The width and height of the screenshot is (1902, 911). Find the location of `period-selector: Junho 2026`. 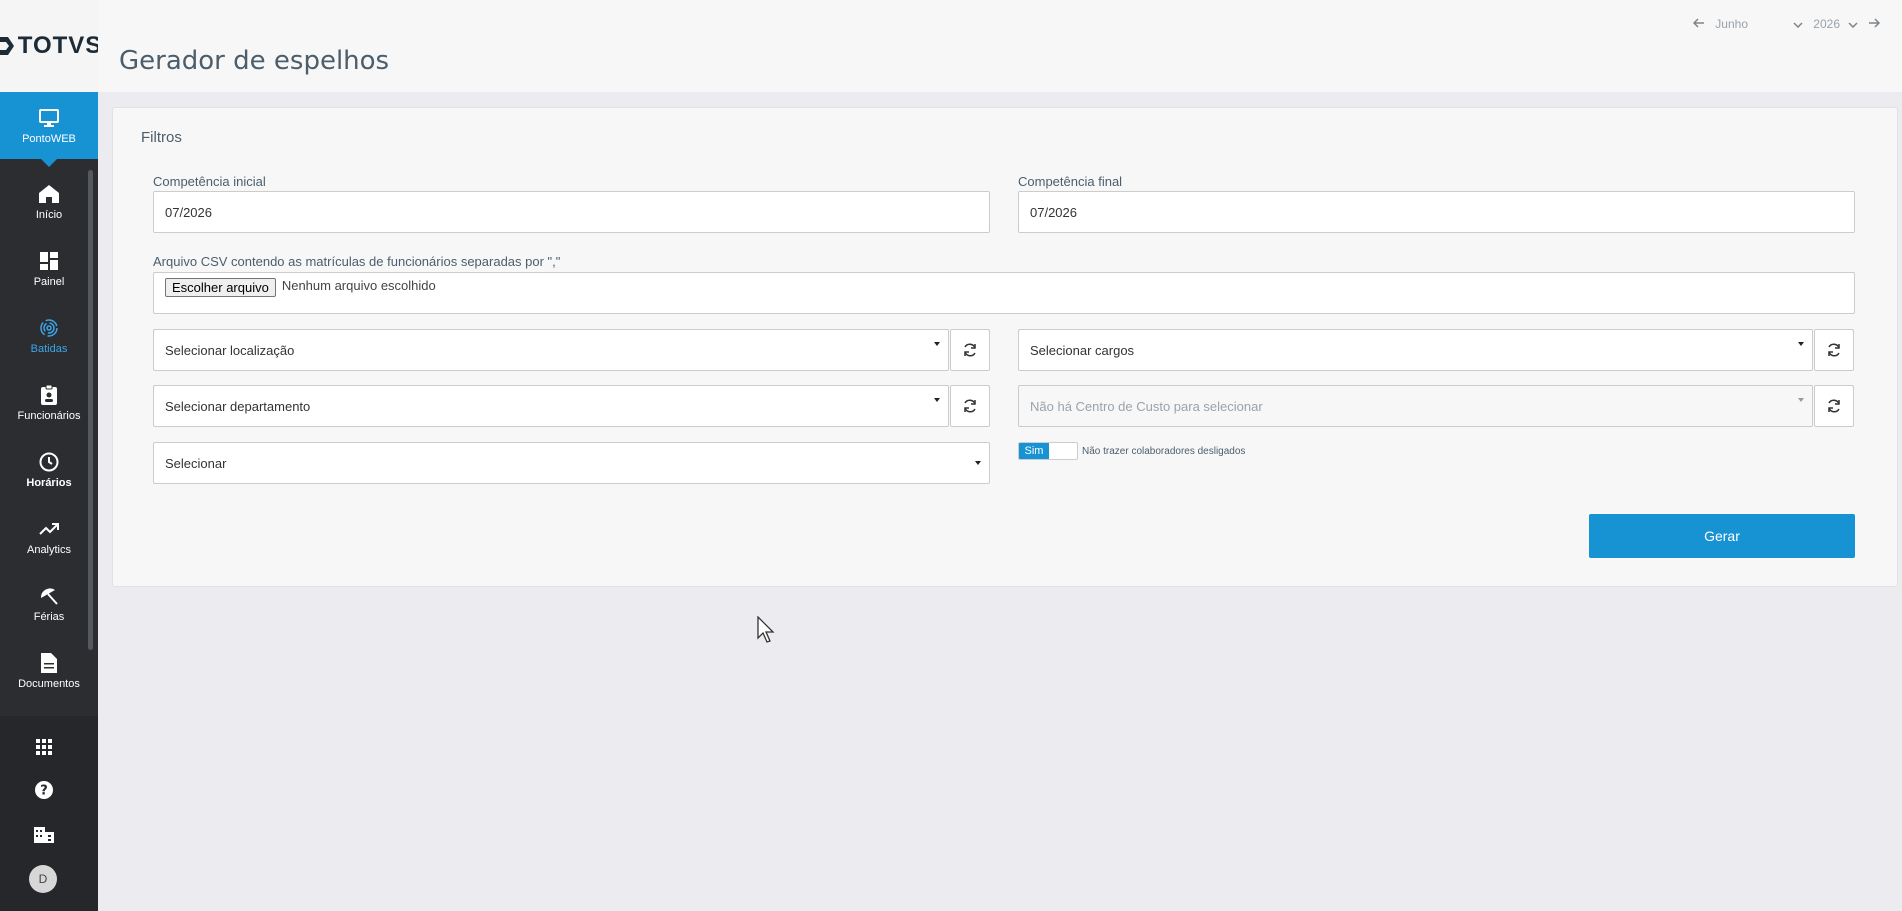

period-selector: Junho 2026 is located at coordinates (1787, 24).